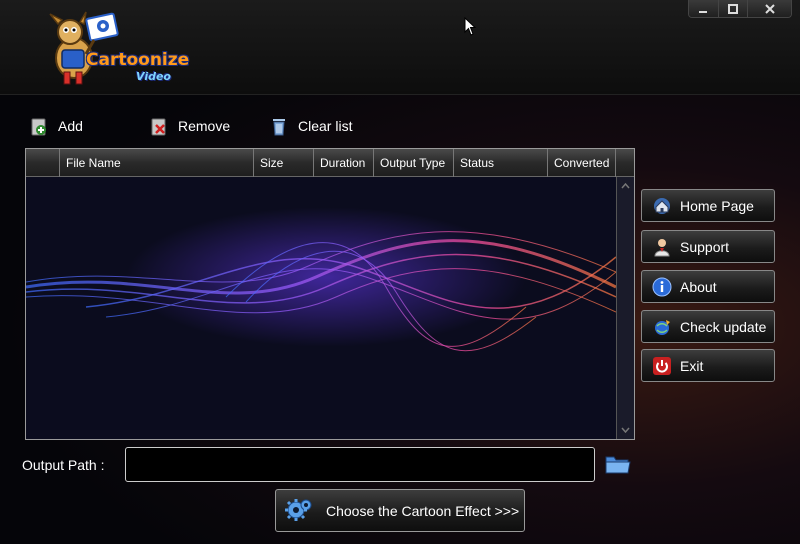  What do you see at coordinates (501, 163) in the screenshot?
I see `column-status: Status` at bounding box center [501, 163].